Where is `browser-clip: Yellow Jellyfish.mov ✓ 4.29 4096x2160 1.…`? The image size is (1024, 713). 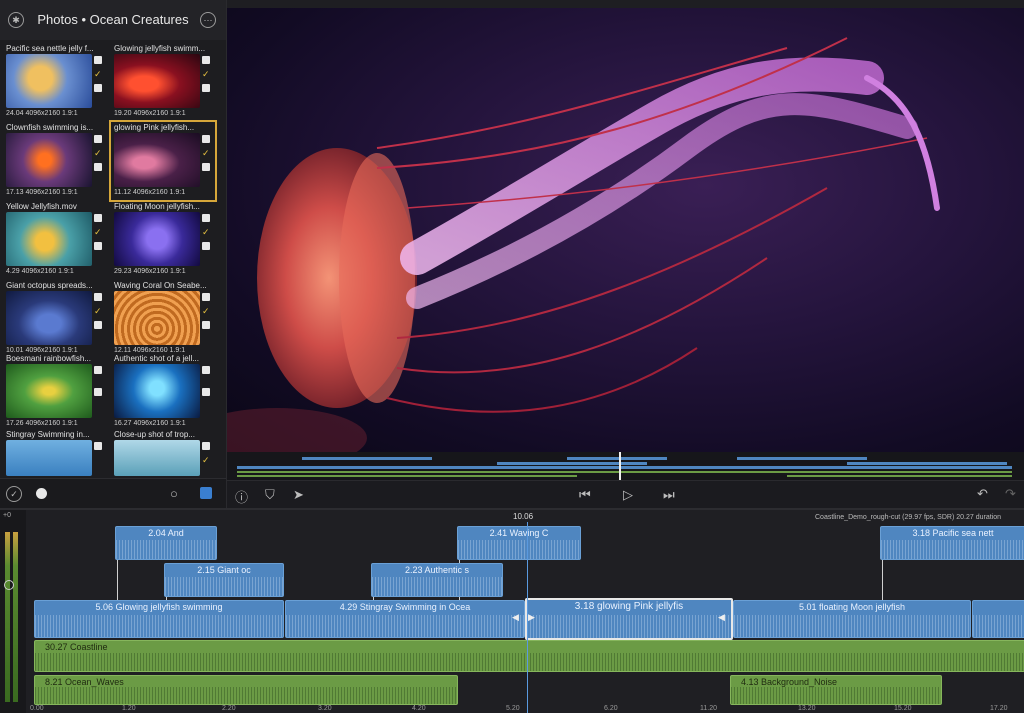
browser-clip: Yellow Jellyfish.mov ✓ 4.29 4096x2160 1.… is located at coordinates (55, 240).